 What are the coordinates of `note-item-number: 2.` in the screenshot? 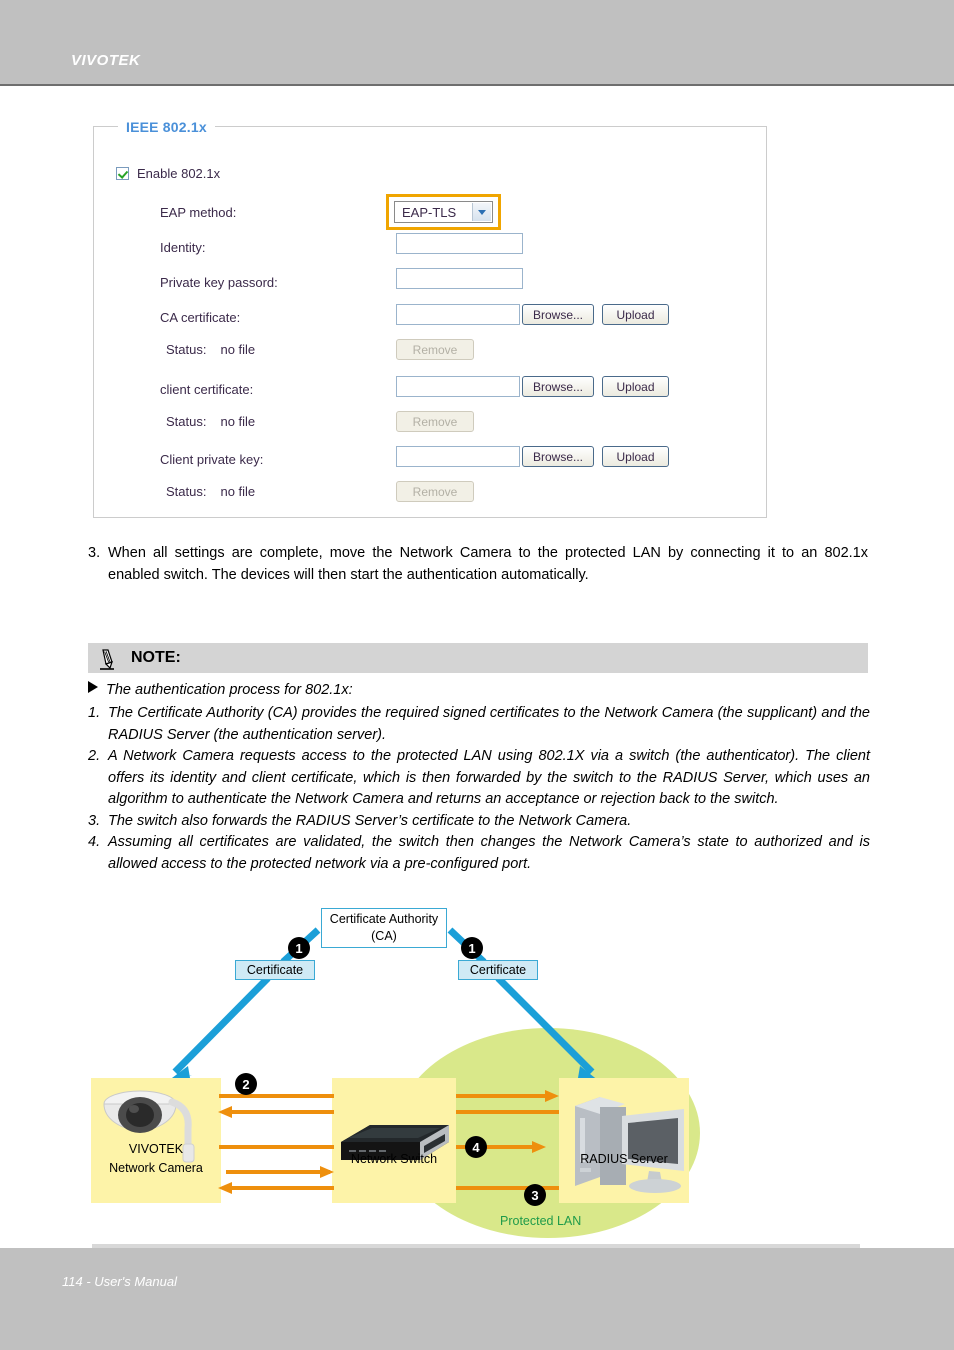 It's located at (94, 756).